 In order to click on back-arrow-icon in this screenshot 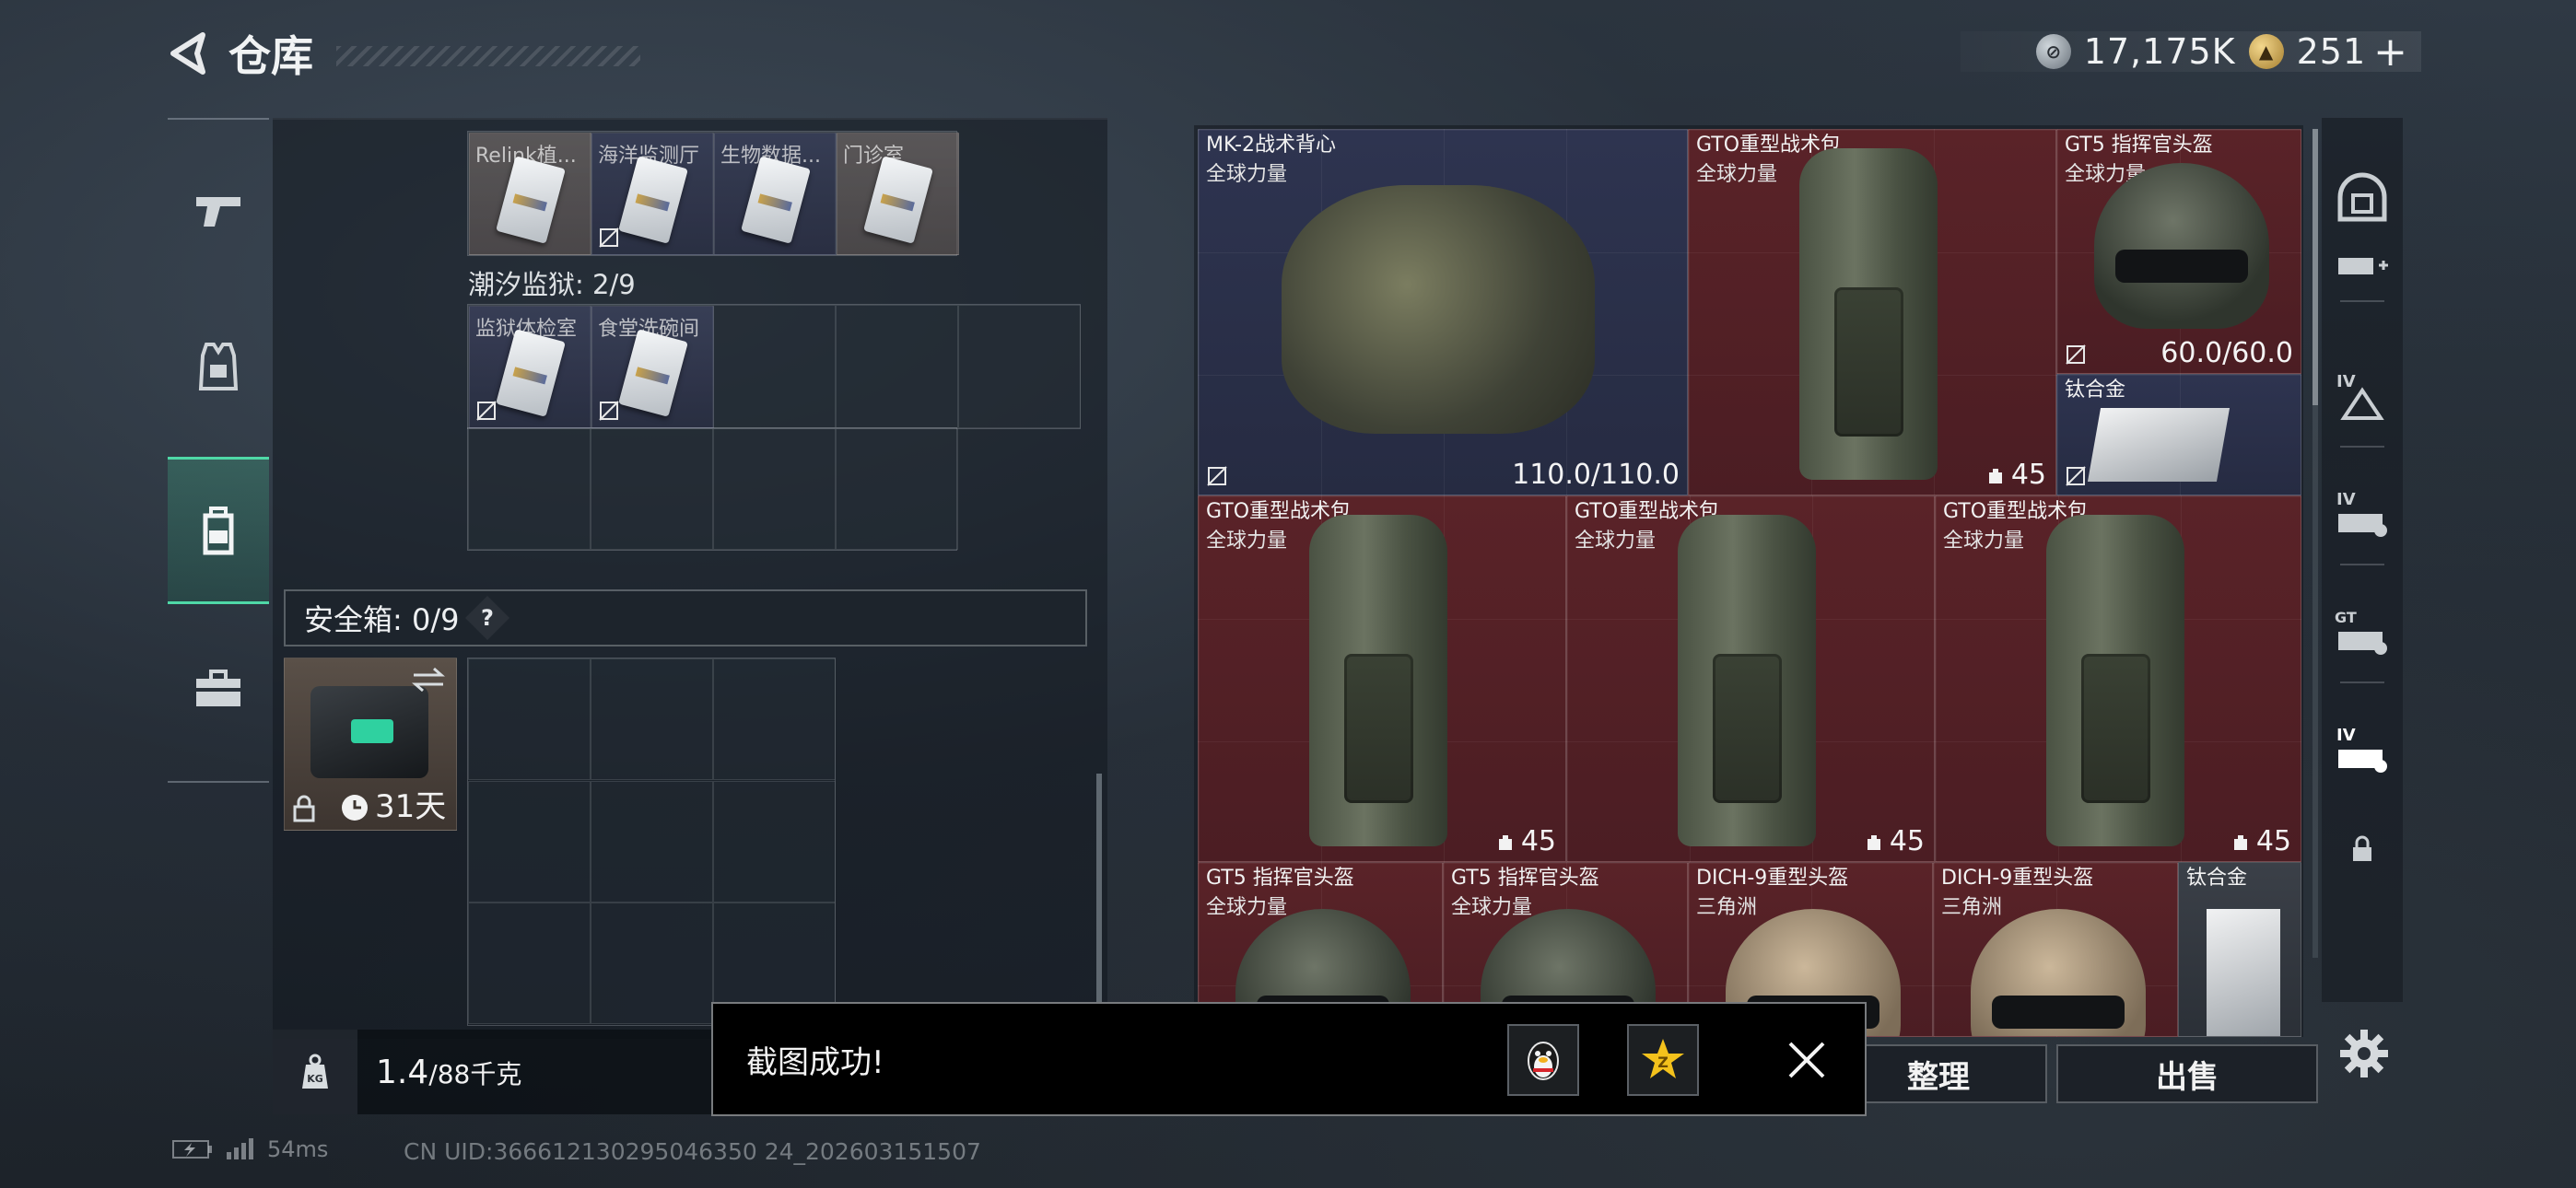, I will do `click(190, 53)`.